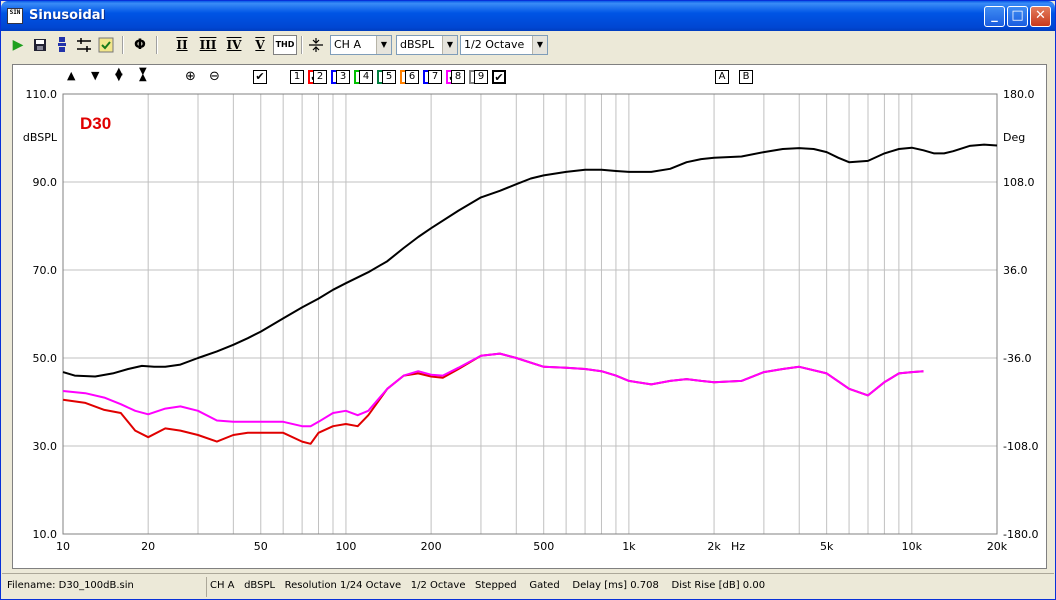  What do you see at coordinates (182, 45) in the screenshot?
I see `harmonic-2-button: II` at bounding box center [182, 45].